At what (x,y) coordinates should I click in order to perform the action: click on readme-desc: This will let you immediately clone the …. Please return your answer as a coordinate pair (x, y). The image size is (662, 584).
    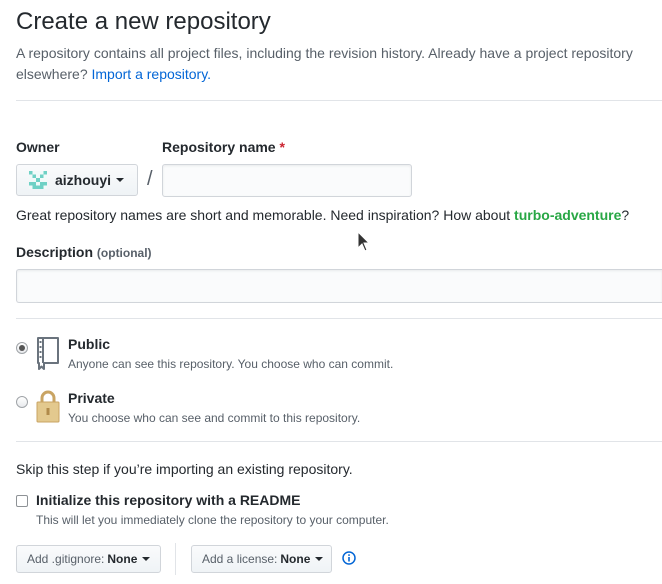
    Looking at the image, I should click on (212, 520).